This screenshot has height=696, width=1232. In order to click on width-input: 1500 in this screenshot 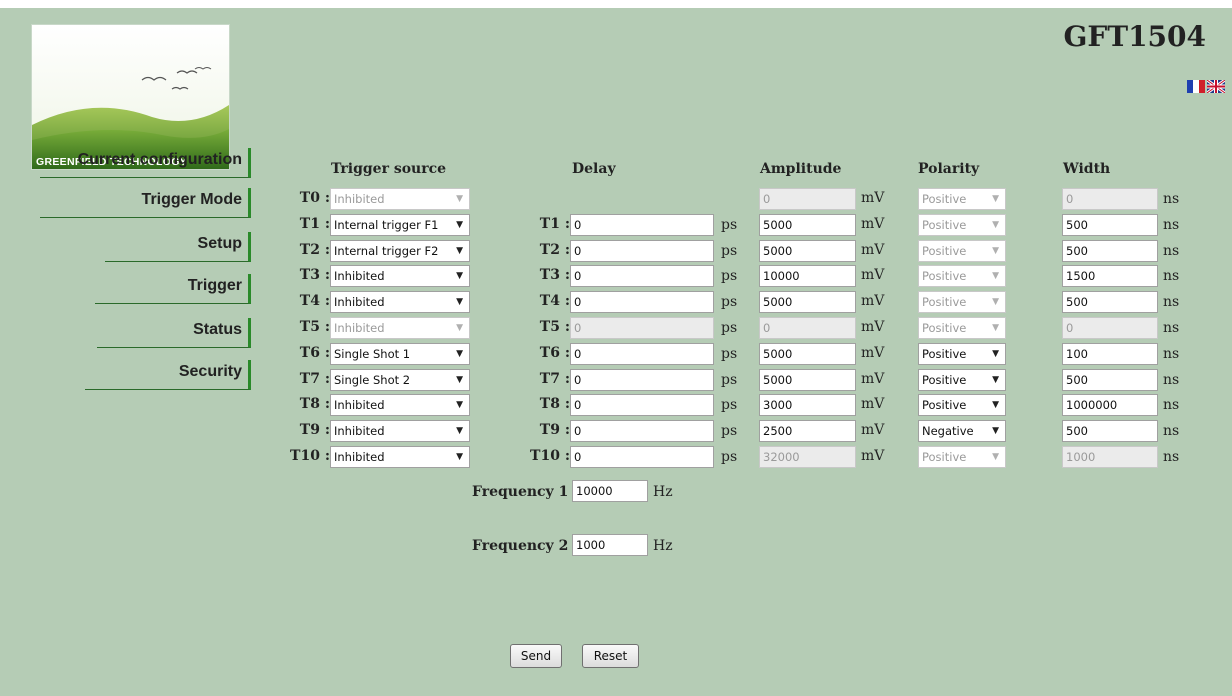, I will do `click(1110, 276)`.